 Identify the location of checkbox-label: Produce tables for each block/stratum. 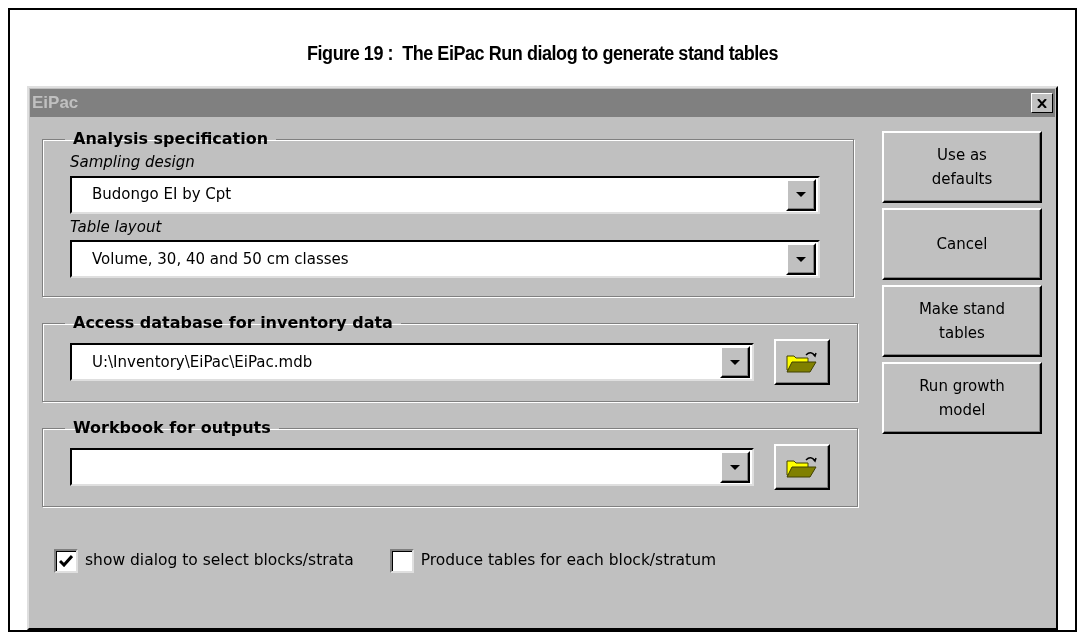
(568, 561).